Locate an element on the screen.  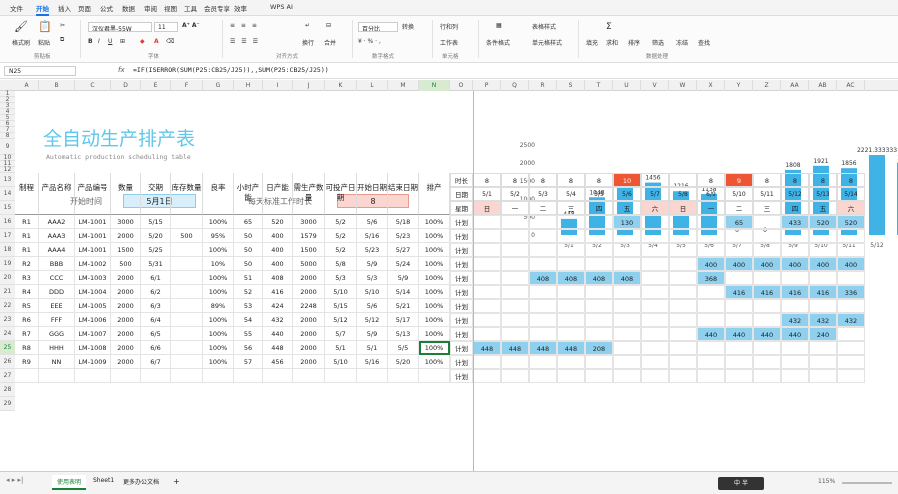
tab-3: 页面 is located at coordinates (84, 8).